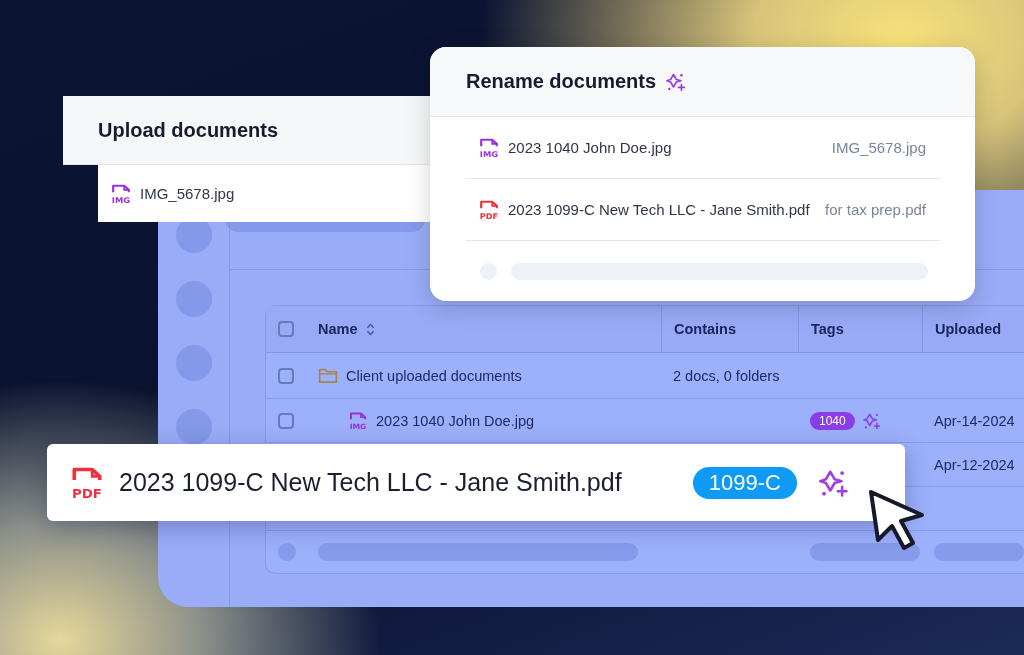 The height and width of the screenshot is (655, 1024). What do you see at coordinates (338, 329) in the screenshot?
I see `column-header: Name` at bounding box center [338, 329].